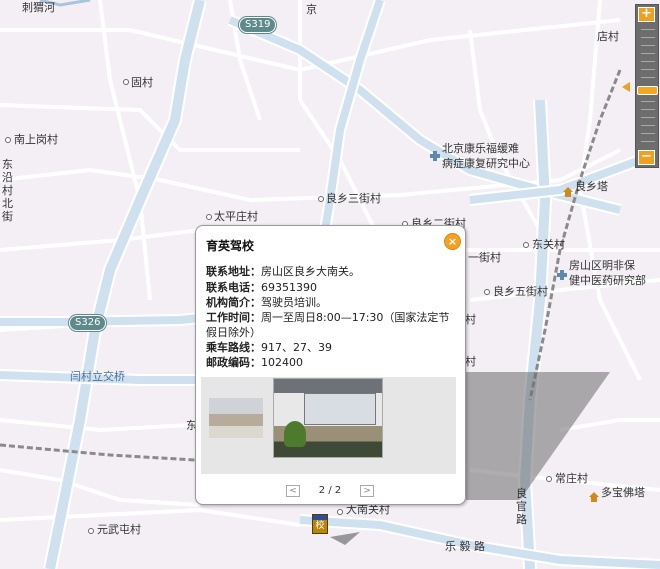 The image size is (660, 569). I want to click on marker-label: 校, so click(320, 526).